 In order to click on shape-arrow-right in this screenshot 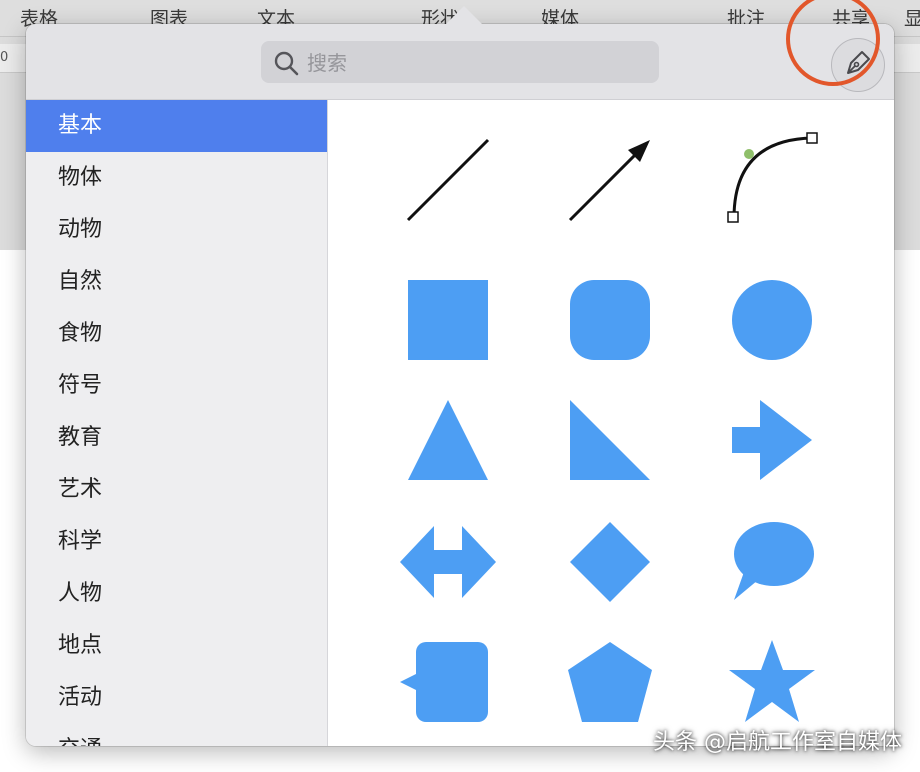, I will do `click(772, 440)`.